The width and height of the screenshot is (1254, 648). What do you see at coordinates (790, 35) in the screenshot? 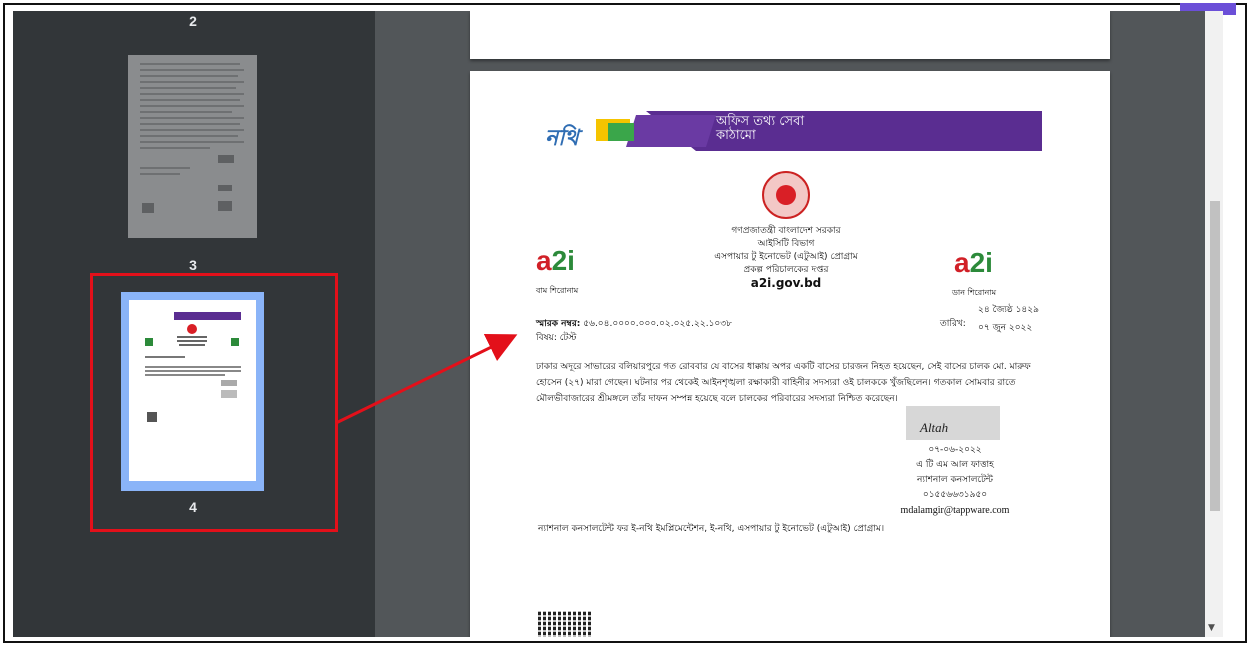
I see `page-3-bottom` at bounding box center [790, 35].